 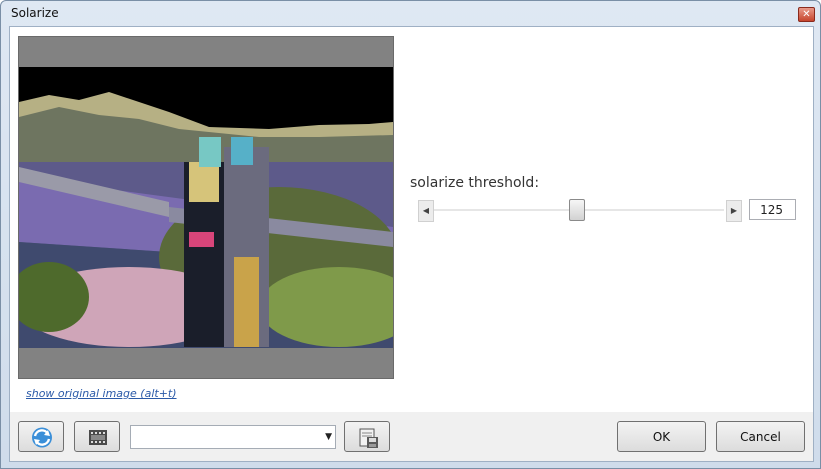 What do you see at coordinates (577, 210) in the screenshot?
I see `threshold-slider-thumb` at bounding box center [577, 210].